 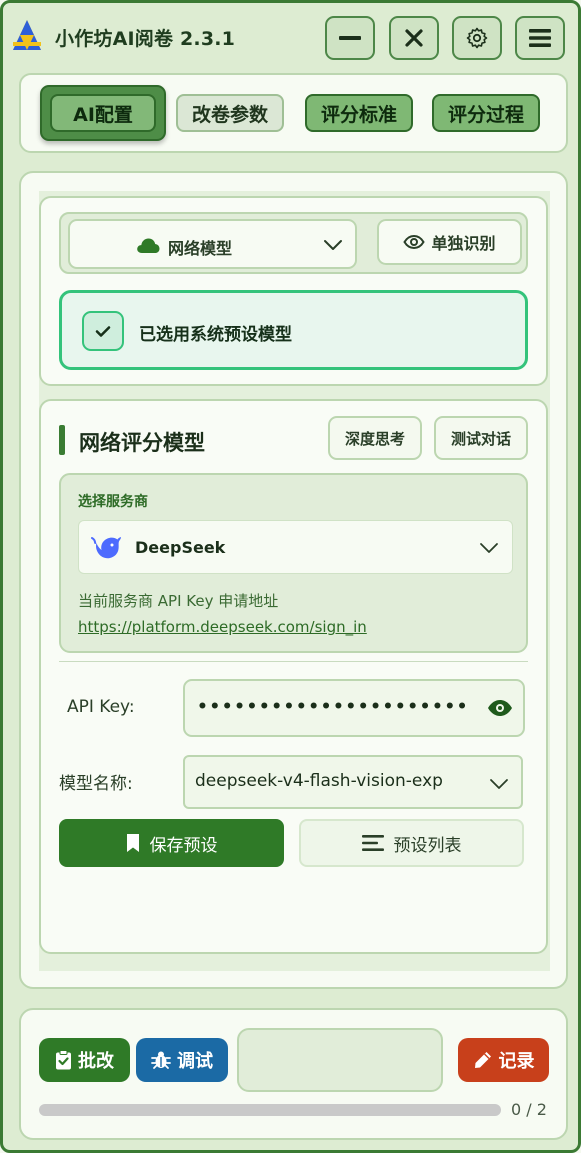 What do you see at coordinates (62, 440) in the screenshot?
I see `section-accent-bar` at bounding box center [62, 440].